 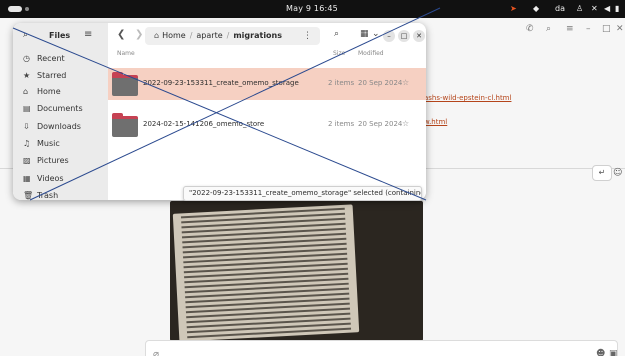 What do you see at coordinates (602, 173) in the screenshot?
I see `reply-button: ↵` at bounding box center [602, 173].